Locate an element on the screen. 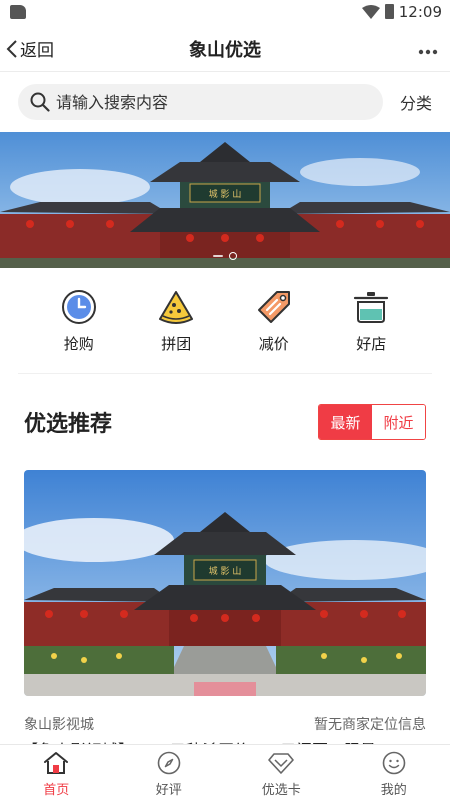 This screenshot has height=800, width=450. tab-label: 好评 is located at coordinates (168, 790).